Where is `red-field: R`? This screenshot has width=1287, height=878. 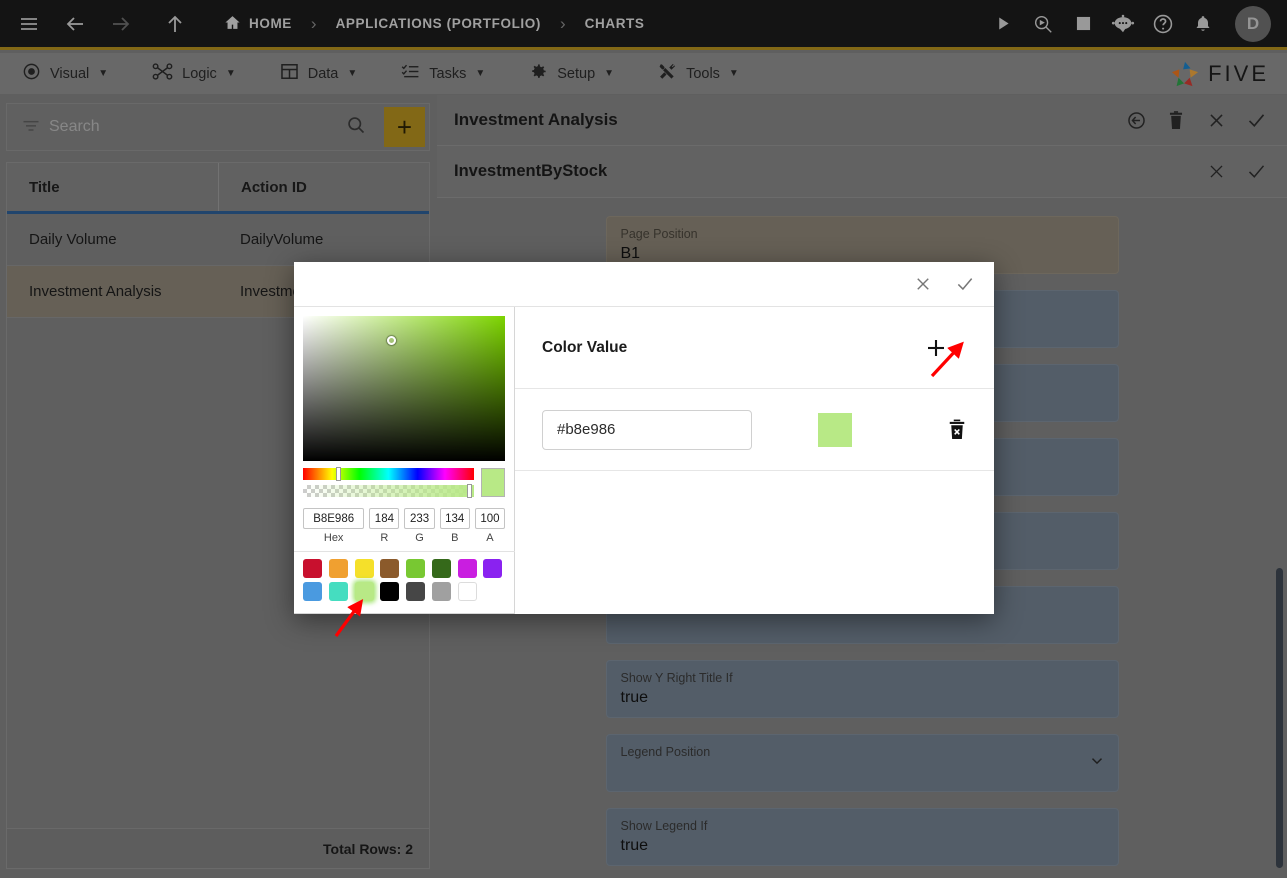
red-field: R is located at coordinates (384, 526).